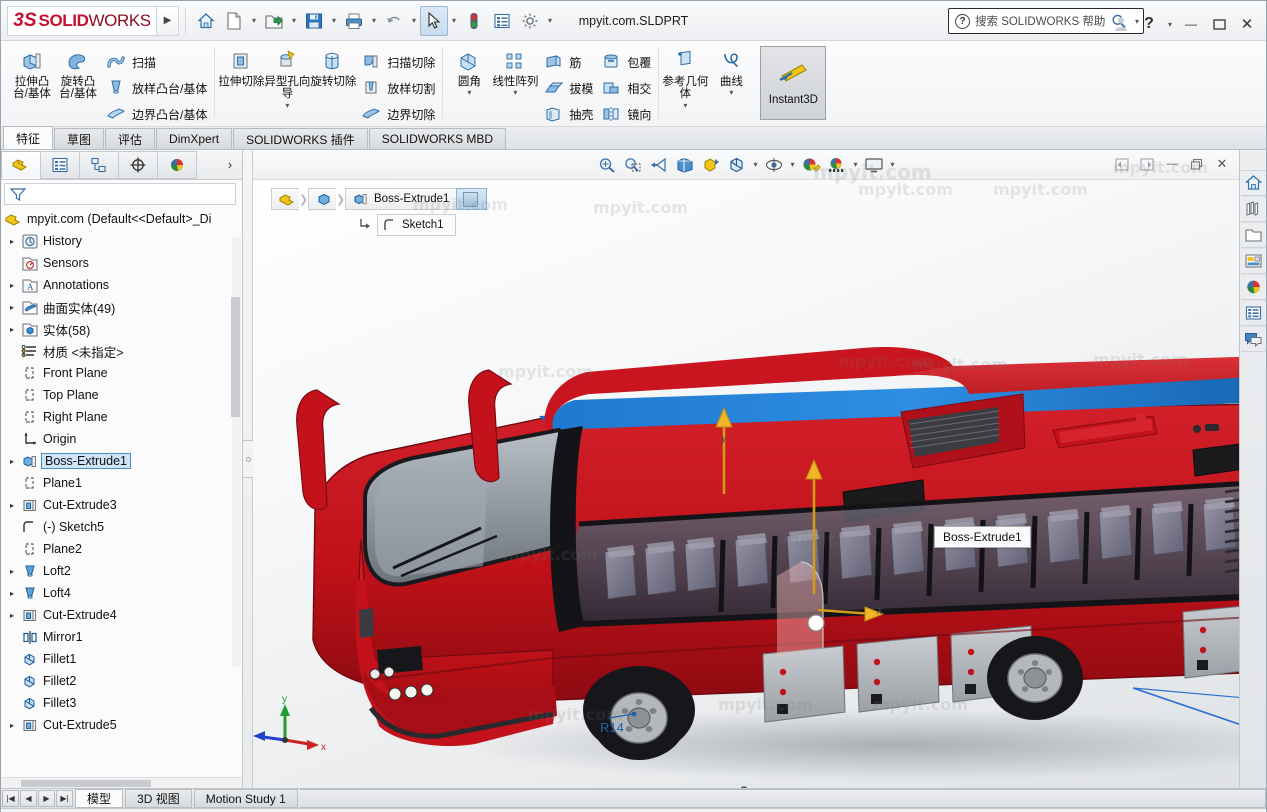 Image resolution: width=1267 pixels, height=812 pixels. What do you see at coordinates (416, 225) in the screenshot?
I see `sketch-chip-box: Sketch1` at bounding box center [416, 225].